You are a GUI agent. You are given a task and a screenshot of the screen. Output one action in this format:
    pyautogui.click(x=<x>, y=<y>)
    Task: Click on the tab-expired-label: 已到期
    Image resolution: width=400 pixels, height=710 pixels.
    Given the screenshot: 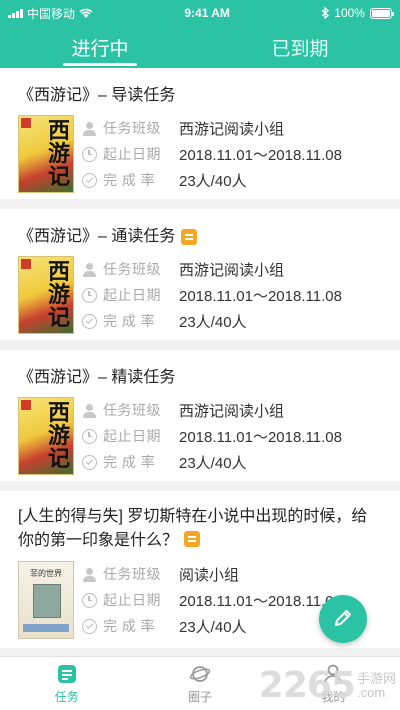 What is the action you would take?
    pyautogui.click(x=300, y=49)
    